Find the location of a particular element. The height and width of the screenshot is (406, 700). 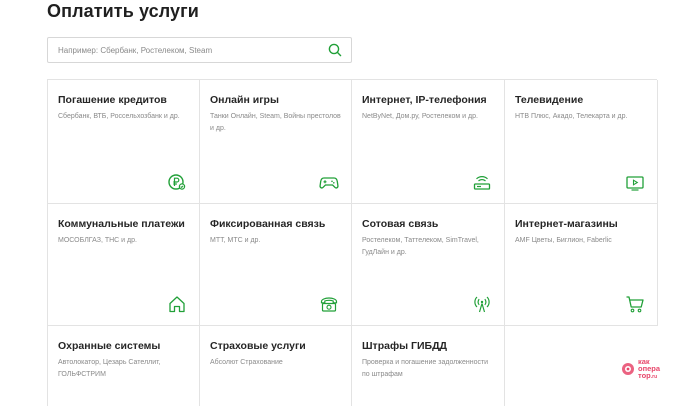

tile-desc: NetByNet, Дом.ру, Ростелеком и др. is located at coordinates (420, 116).